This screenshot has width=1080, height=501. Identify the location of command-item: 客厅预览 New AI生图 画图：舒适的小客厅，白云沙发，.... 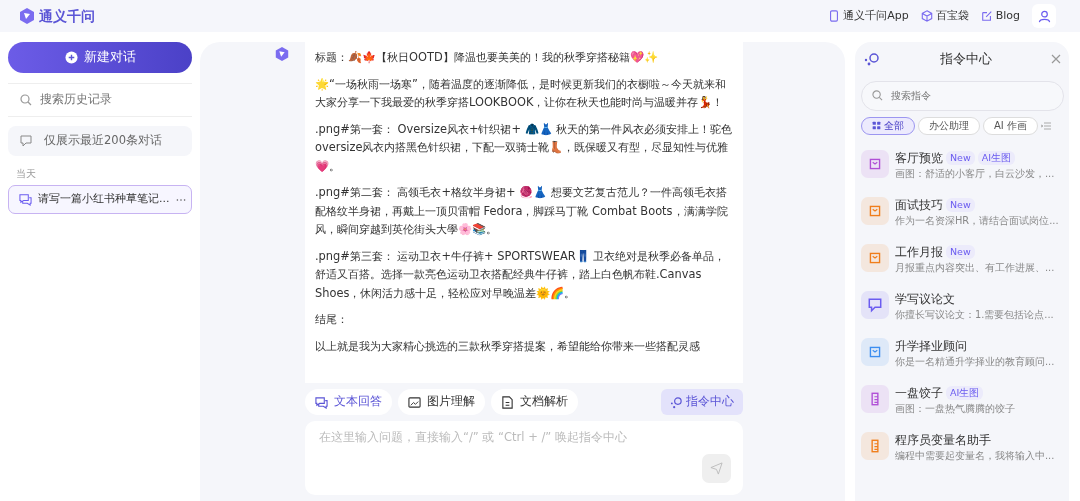
(962, 164).